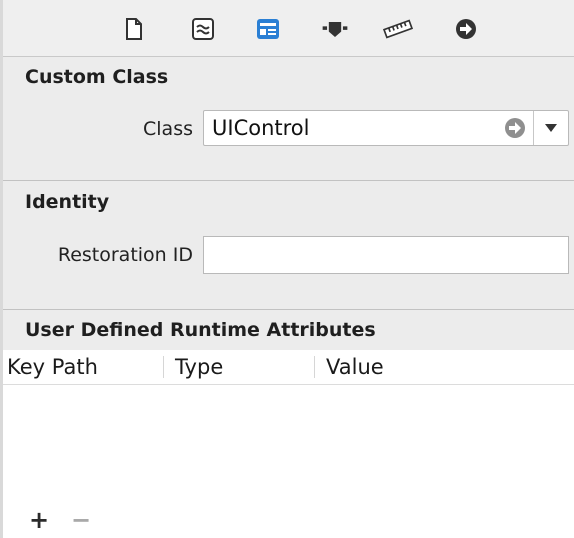 Image resolution: width=574 pixels, height=538 pixels. What do you see at coordinates (386, 128) in the screenshot?
I see `class-combobox: UIControl` at bounding box center [386, 128].